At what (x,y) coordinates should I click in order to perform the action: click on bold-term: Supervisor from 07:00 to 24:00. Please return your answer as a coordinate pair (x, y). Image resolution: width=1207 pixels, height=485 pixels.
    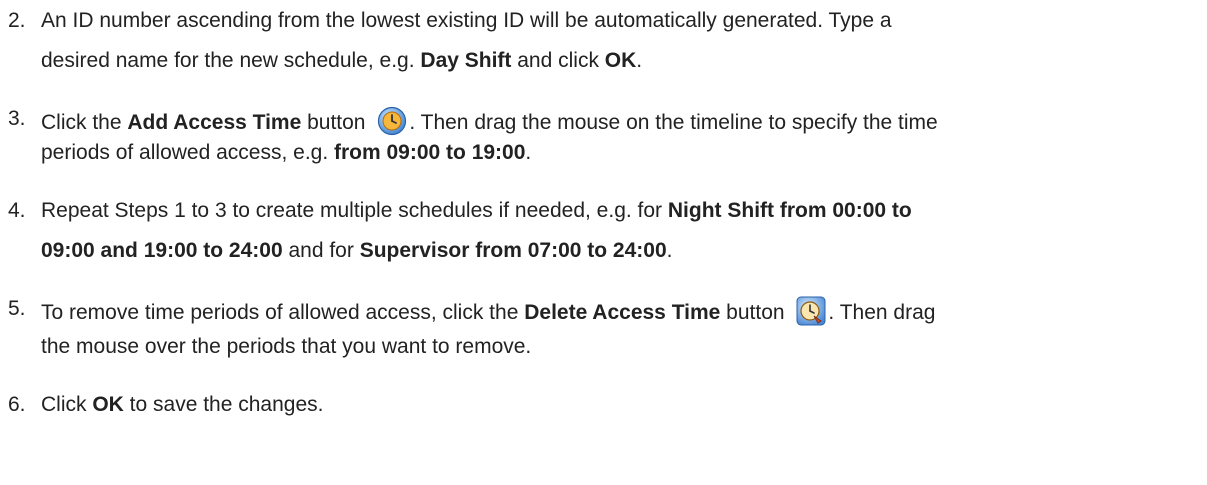
    Looking at the image, I should click on (513, 250).